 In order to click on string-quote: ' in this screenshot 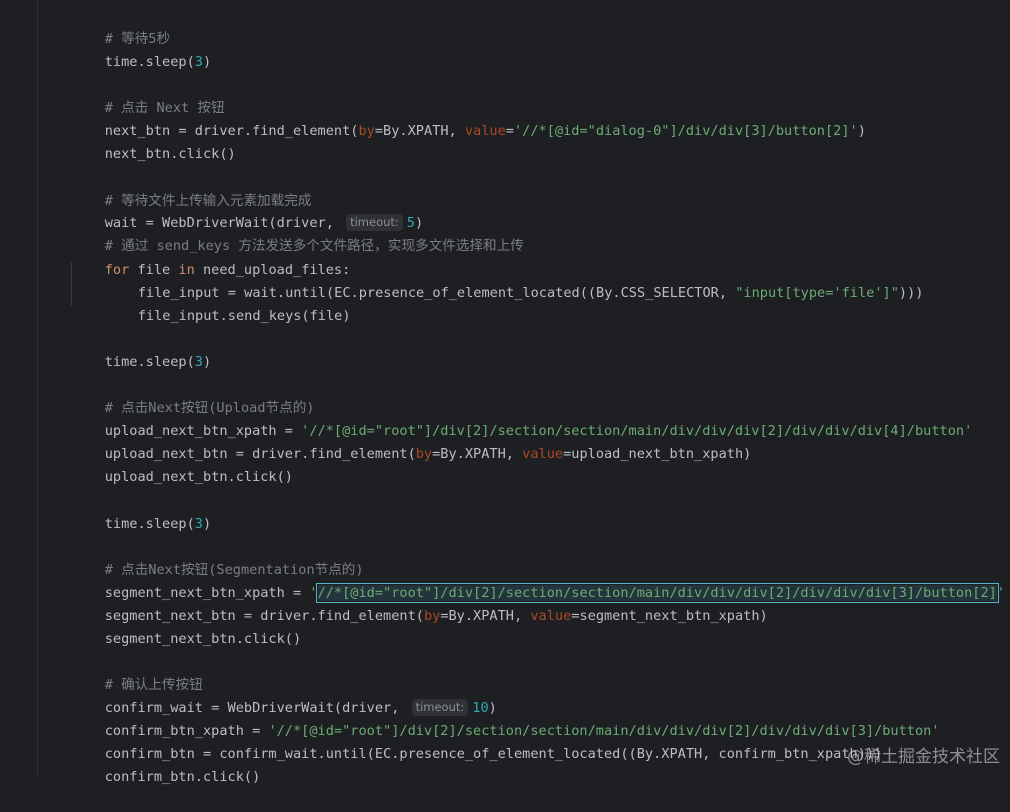, I will do `click(1001, 593)`.